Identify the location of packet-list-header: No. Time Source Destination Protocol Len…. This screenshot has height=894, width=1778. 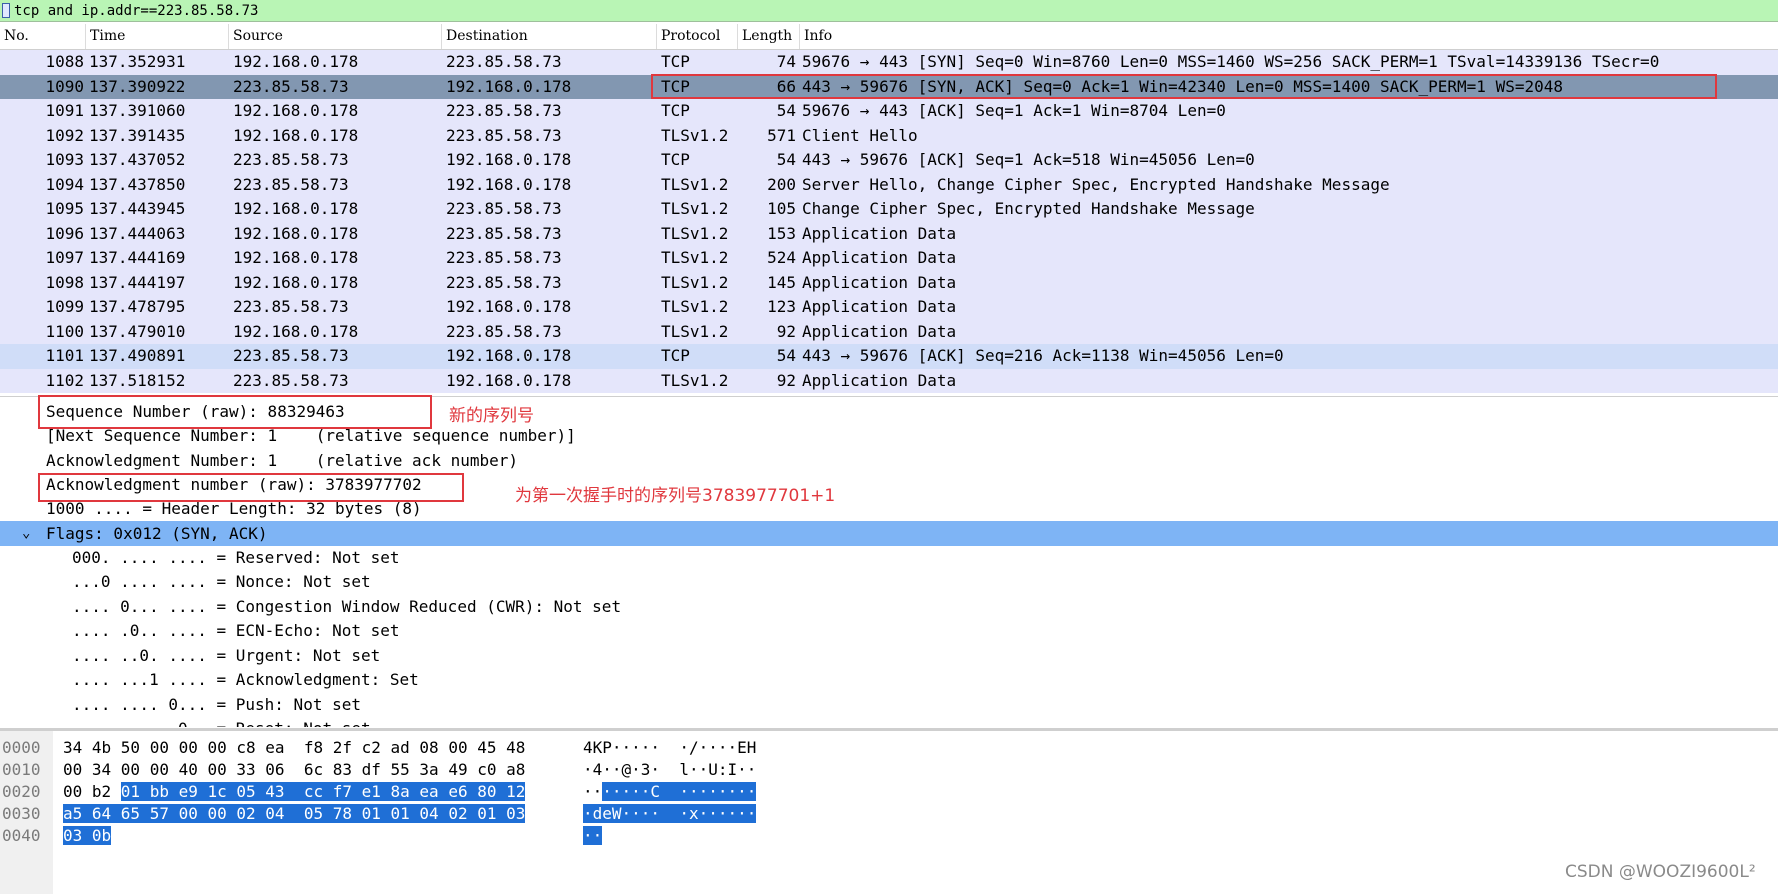
(889, 37).